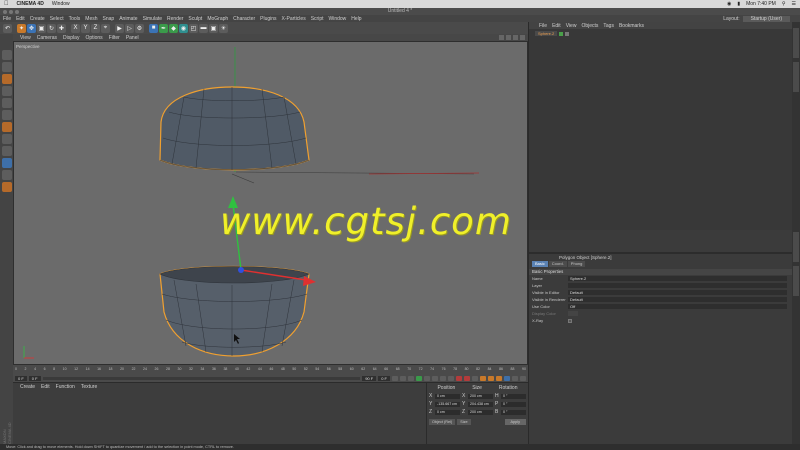 The width and height of the screenshot is (800, 450). Describe the element at coordinates (403, 378) in the screenshot. I see `previous-key-icon` at that location.